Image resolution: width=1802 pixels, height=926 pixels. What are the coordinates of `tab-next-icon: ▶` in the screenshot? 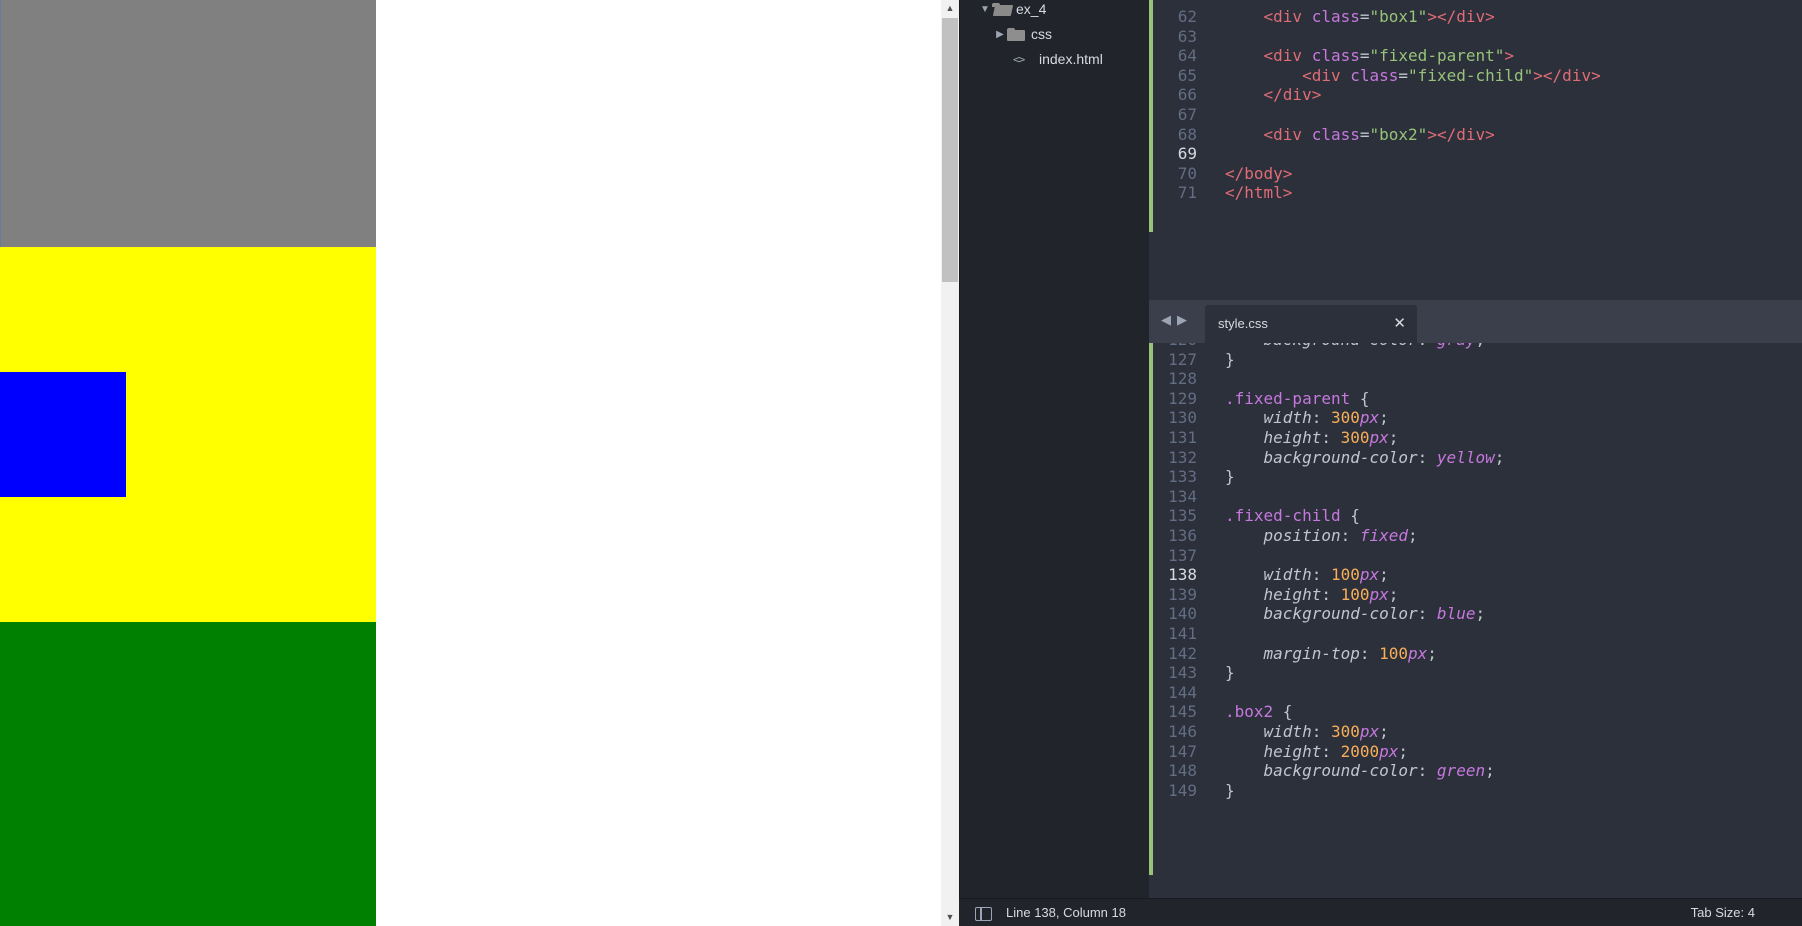 It's located at (1182, 320).